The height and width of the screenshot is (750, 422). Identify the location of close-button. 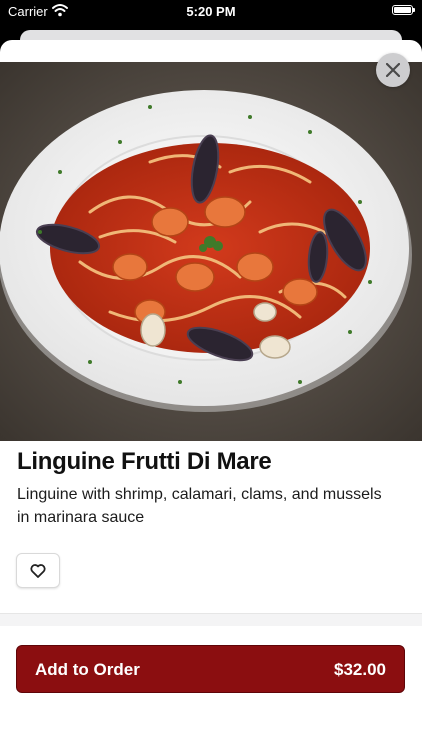
(393, 70).